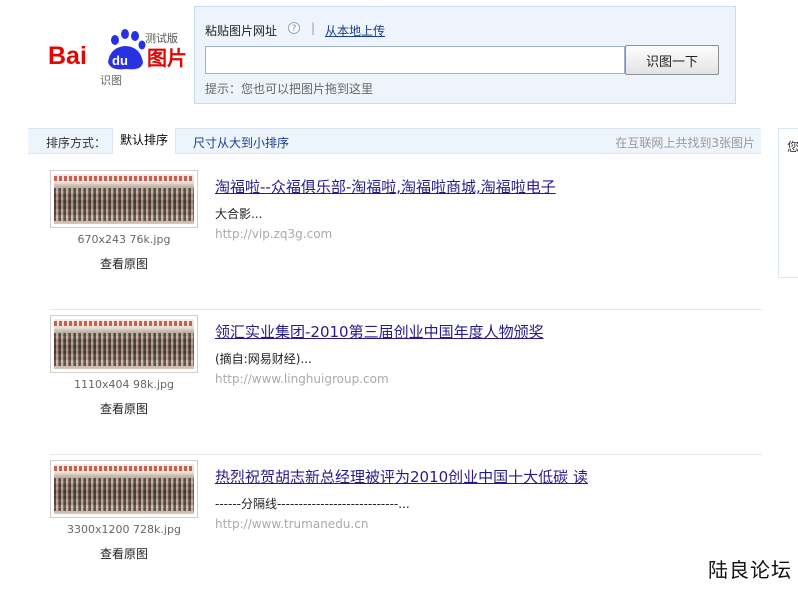 Image resolution: width=798 pixels, height=600 pixels. What do you see at coordinates (685, 143) in the screenshot?
I see `result-count: 在互联网上共找到3张图片` at bounding box center [685, 143].